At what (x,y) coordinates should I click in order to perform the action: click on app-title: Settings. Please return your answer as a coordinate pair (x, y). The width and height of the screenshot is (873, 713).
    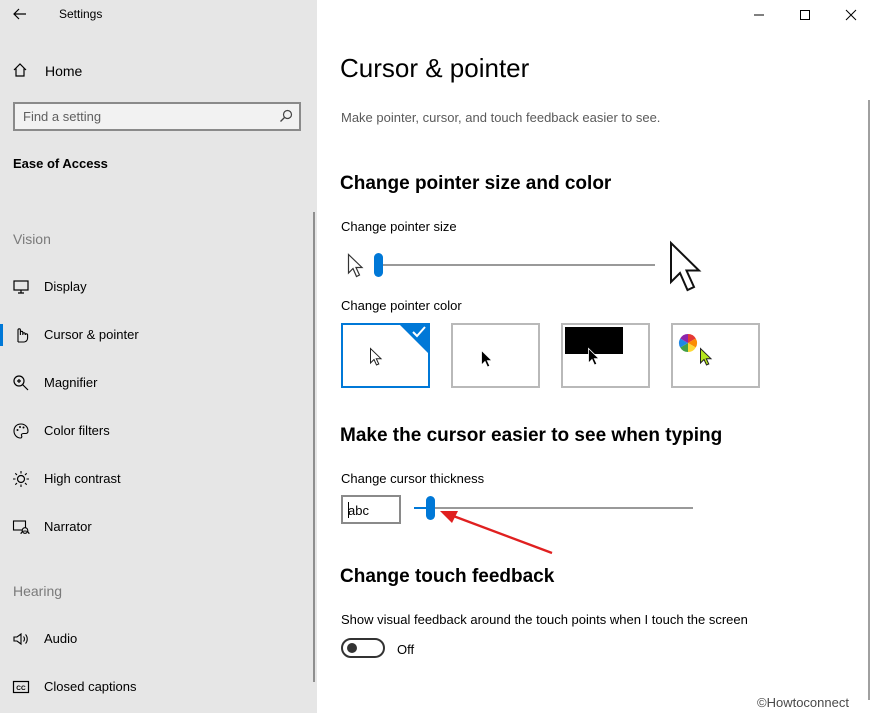
    Looking at the image, I should click on (81, 14).